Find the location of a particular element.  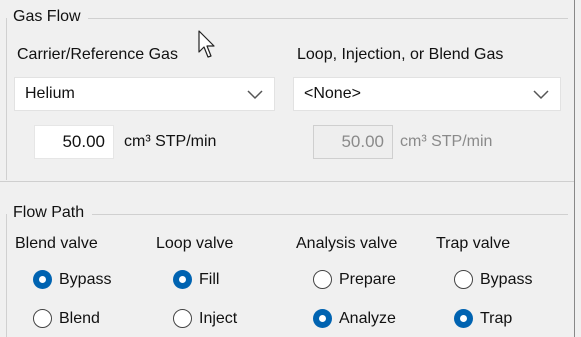

loop-gas-dropdown: <None> is located at coordinates (427, 94).